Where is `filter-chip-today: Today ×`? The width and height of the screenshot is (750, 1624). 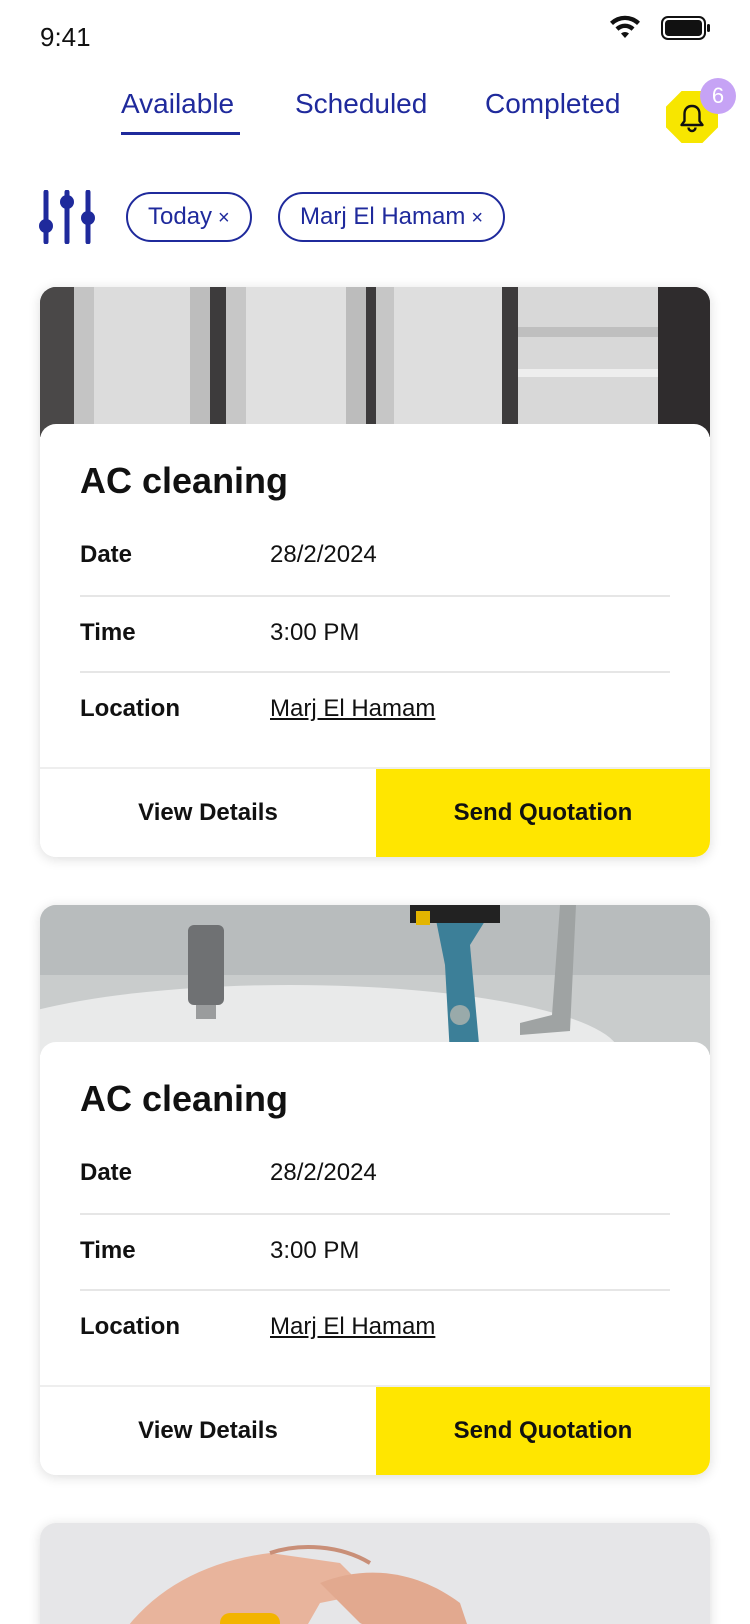 filter-chip-today: Today × is located at coordinates (189, 217).